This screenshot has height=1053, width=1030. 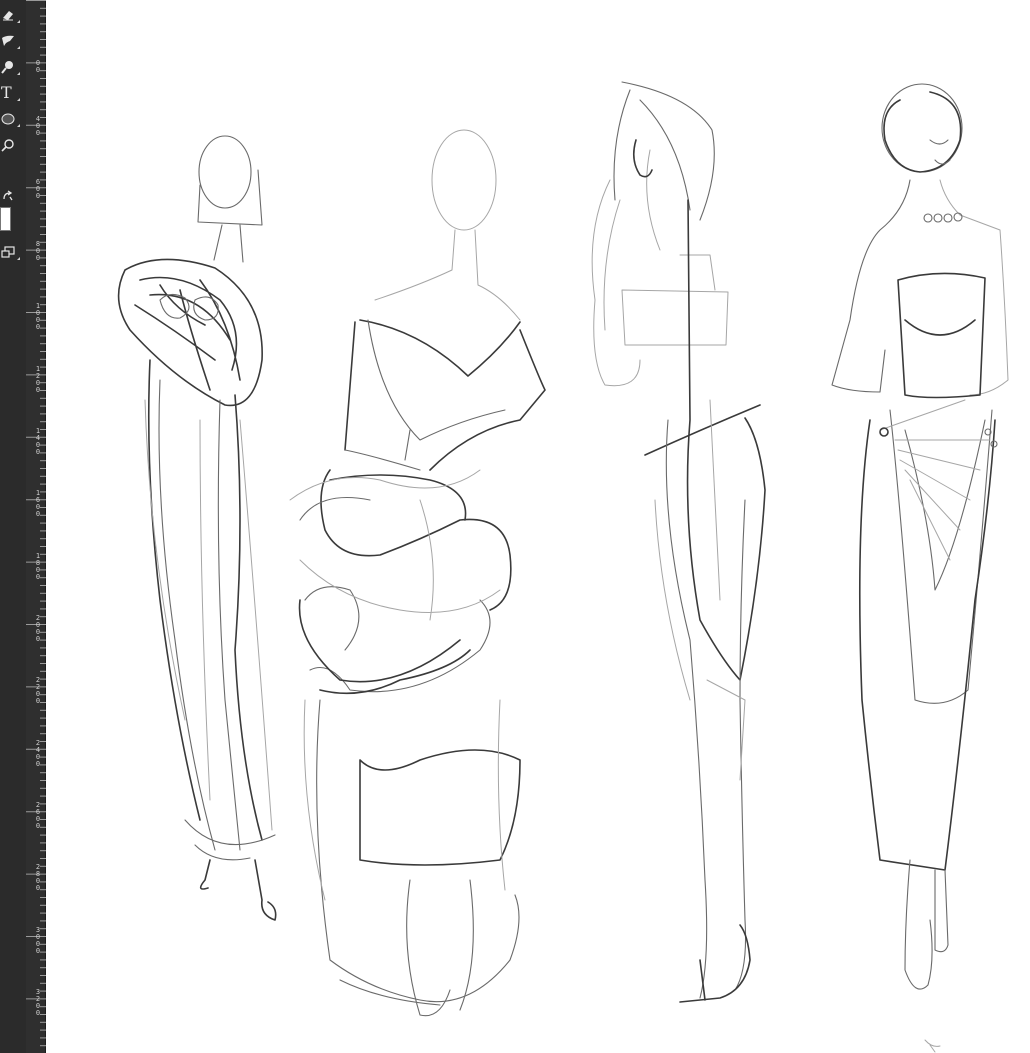 I want to click on ruler-label: 2 0 0 0, so click(x=38, y=628).